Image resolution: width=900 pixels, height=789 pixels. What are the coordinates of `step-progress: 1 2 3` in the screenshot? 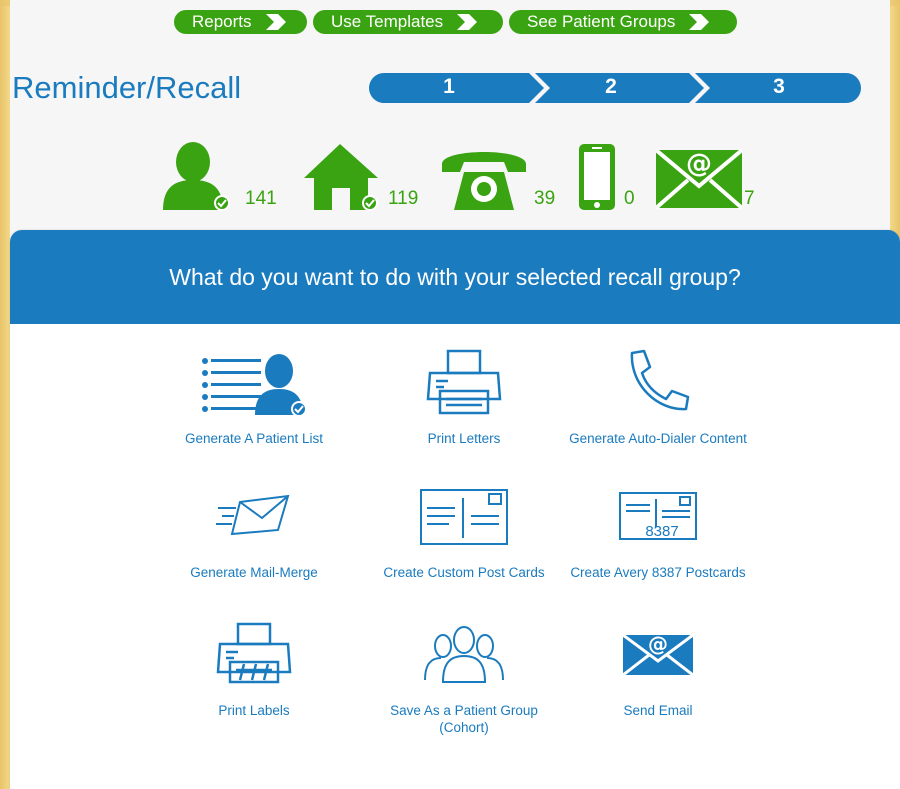 It's located at (615, 88).